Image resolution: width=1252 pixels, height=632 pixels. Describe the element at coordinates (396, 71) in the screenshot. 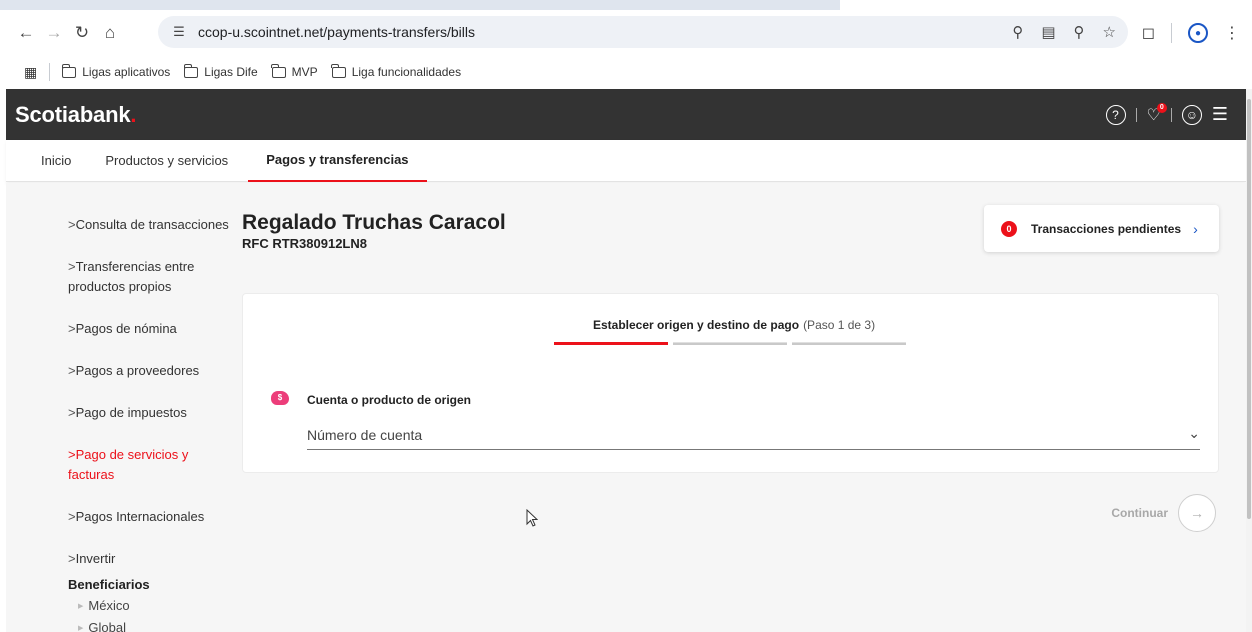

I see `bookmark-liga-funcionalidades: Liga funcionalidades` at that location.